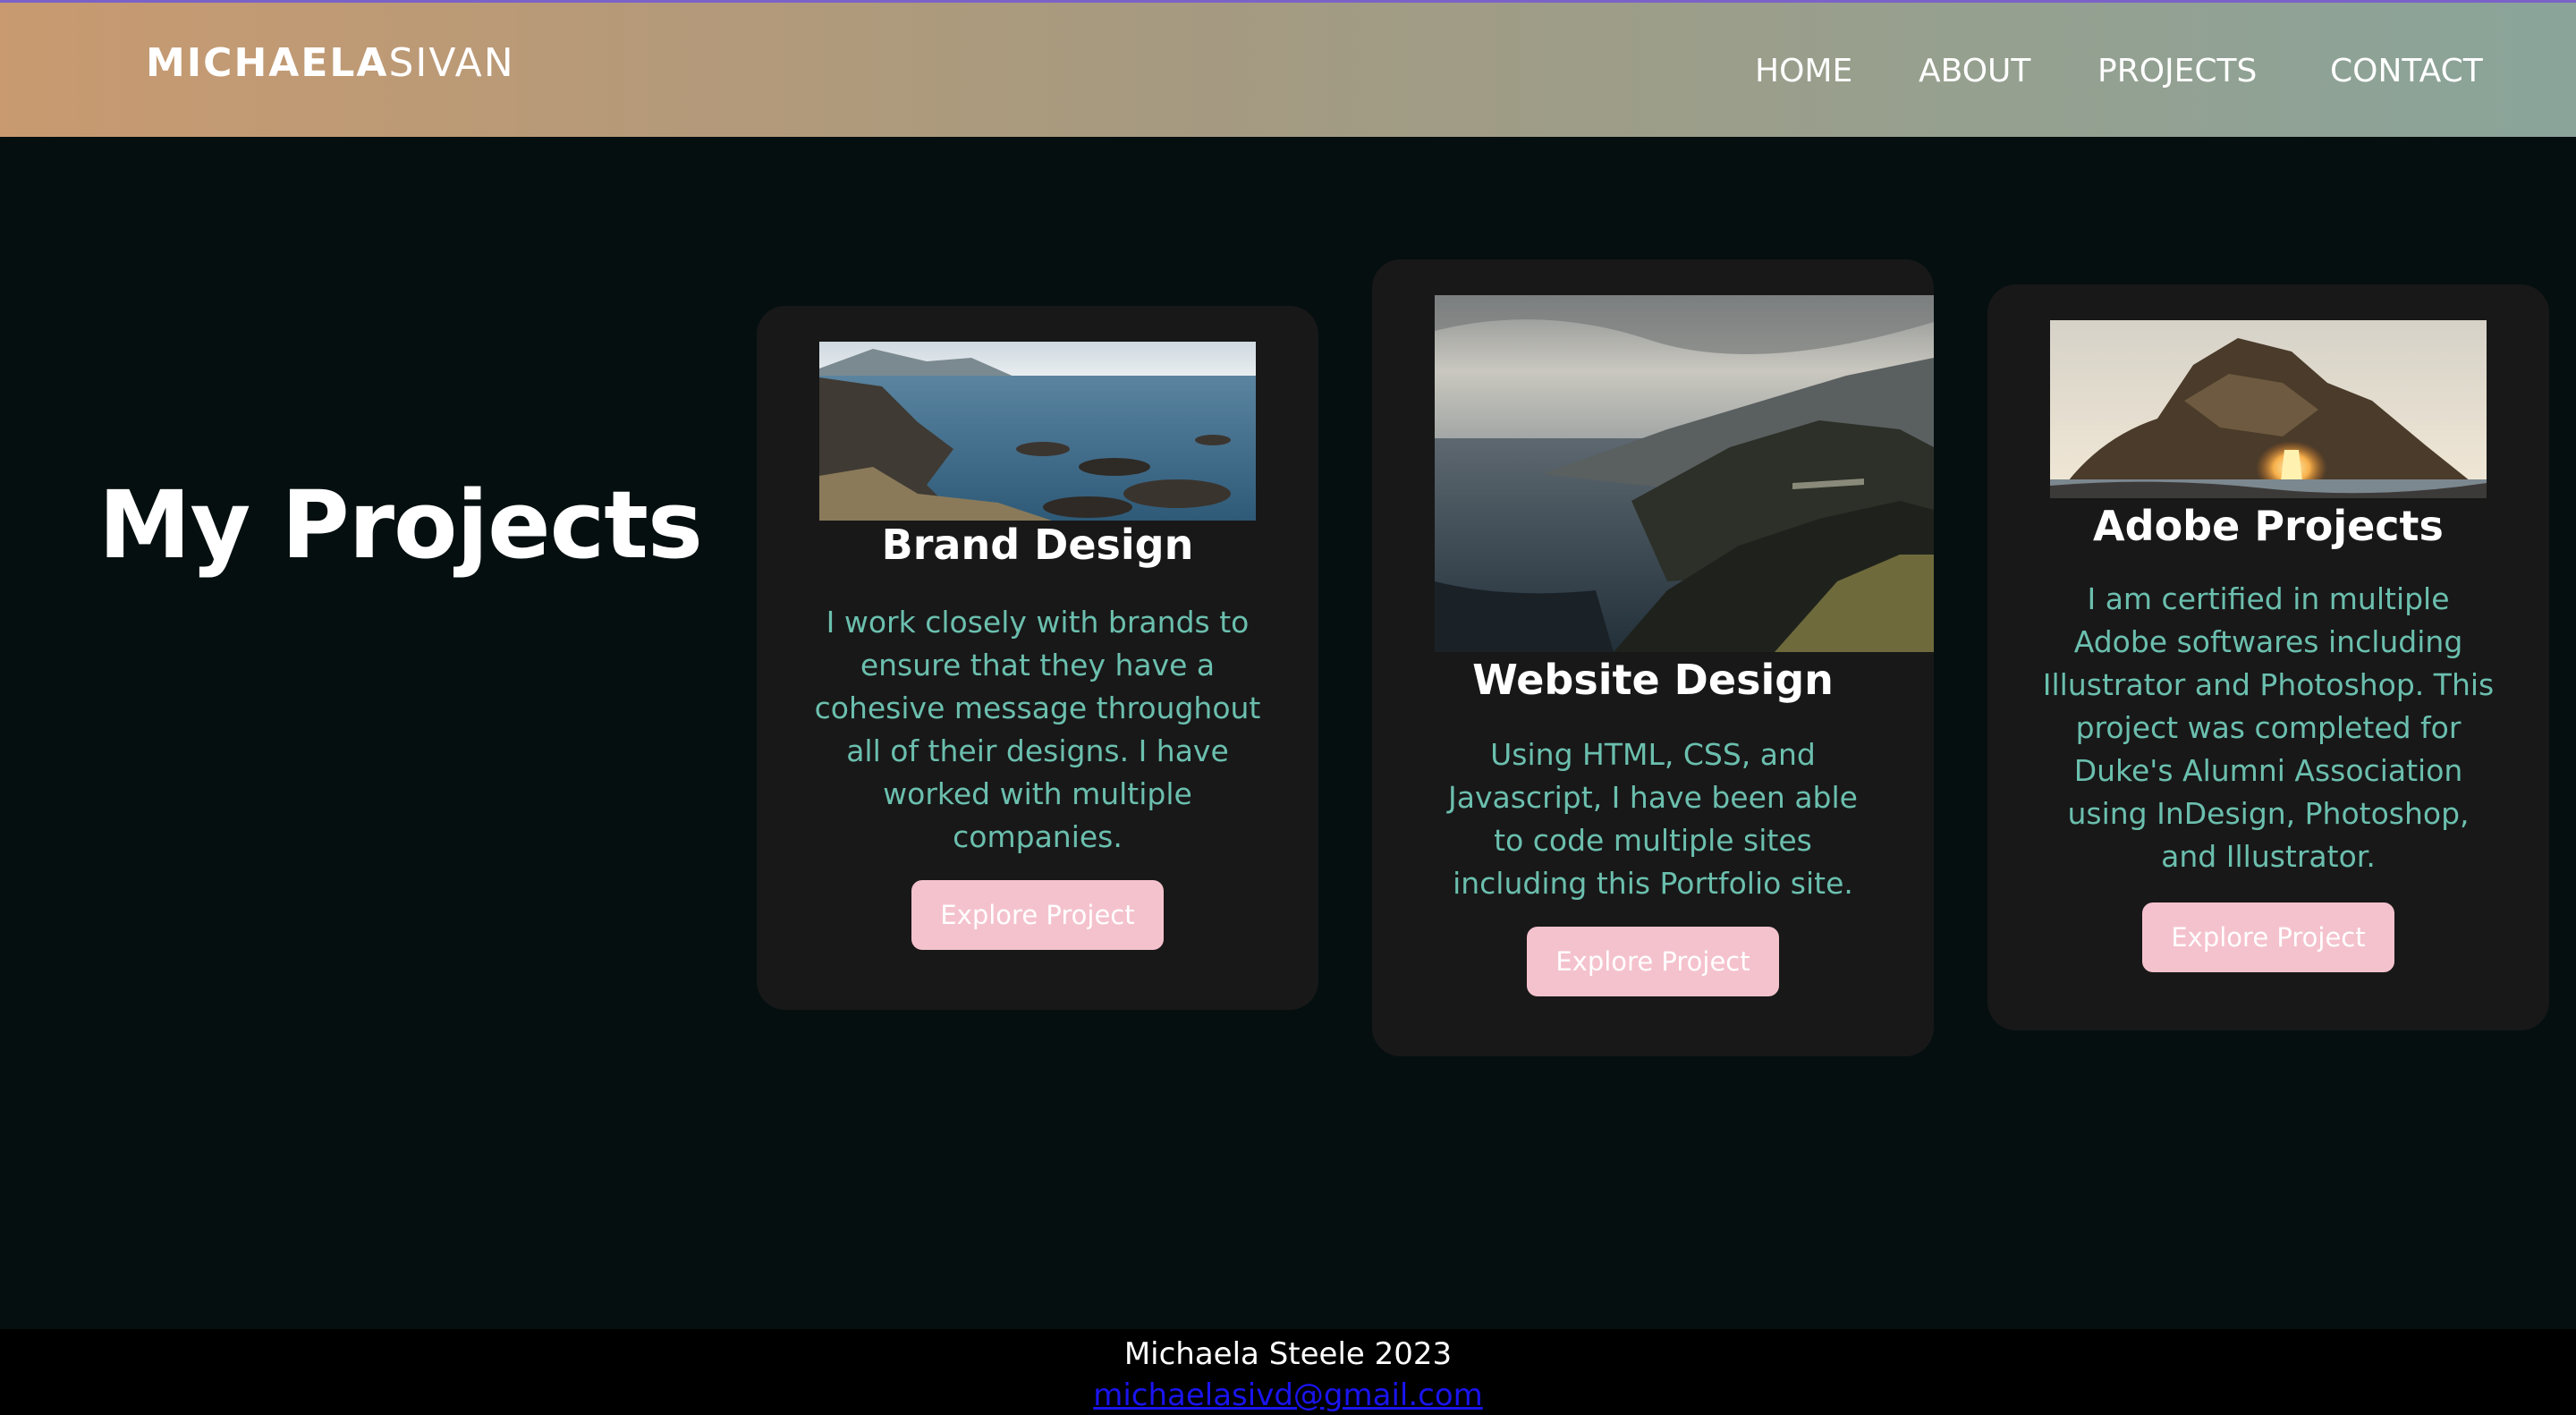  What do you see at coordinates (1803, 71) in the screenshot?
I see `nav-home: HOME` at bounding box center [1803, 71].